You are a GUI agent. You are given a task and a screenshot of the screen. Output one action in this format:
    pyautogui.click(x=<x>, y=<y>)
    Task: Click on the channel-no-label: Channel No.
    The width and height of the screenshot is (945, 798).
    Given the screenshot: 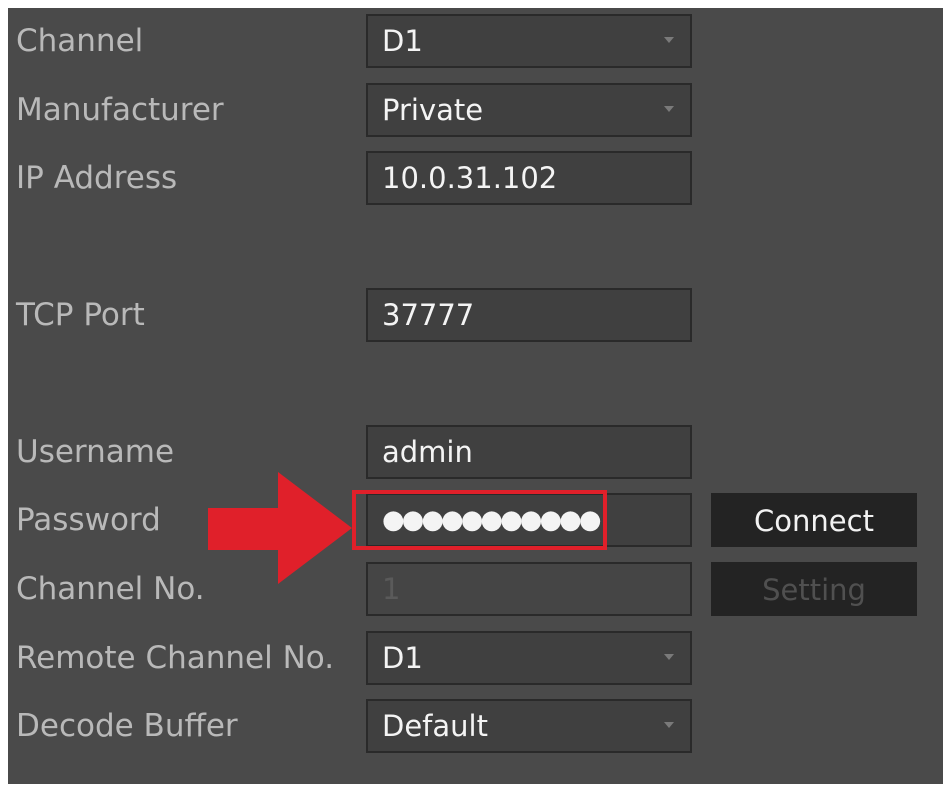 What is the action you would take?
    pyautogui.click(x=110, y=589)
    